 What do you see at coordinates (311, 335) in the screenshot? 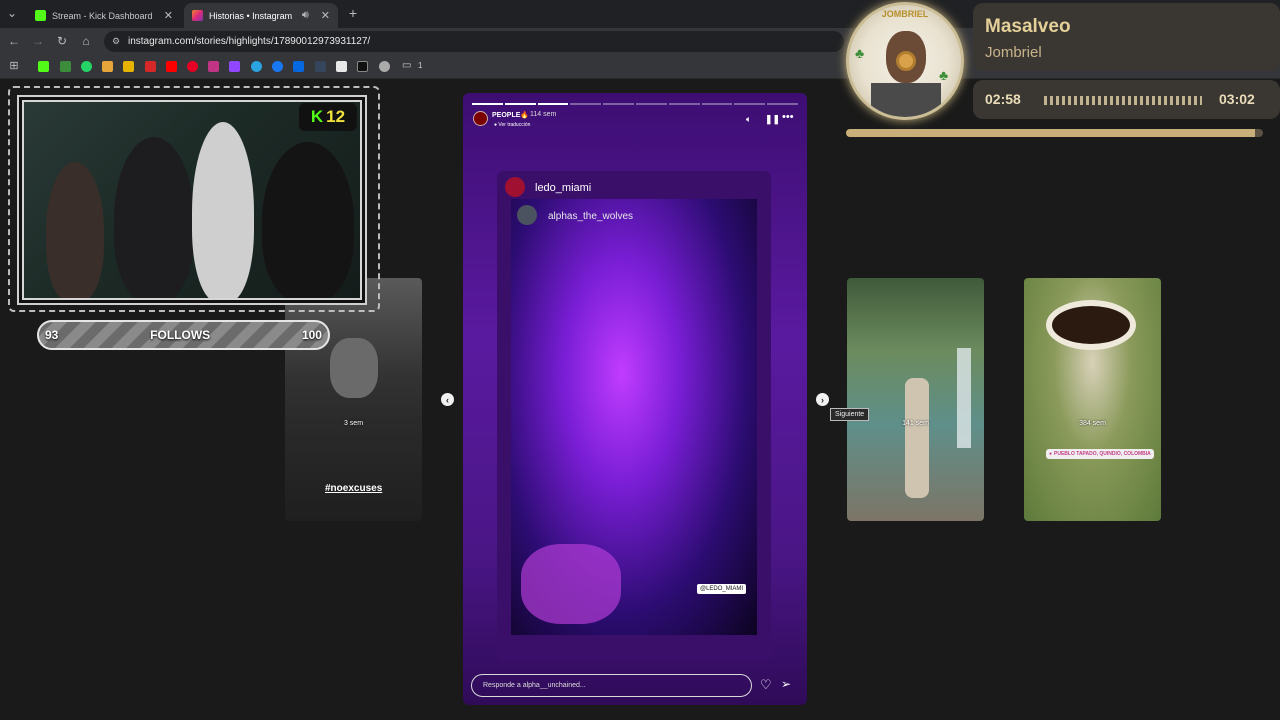
I see `follows-goal: 100` at bounding box center [311, 335].